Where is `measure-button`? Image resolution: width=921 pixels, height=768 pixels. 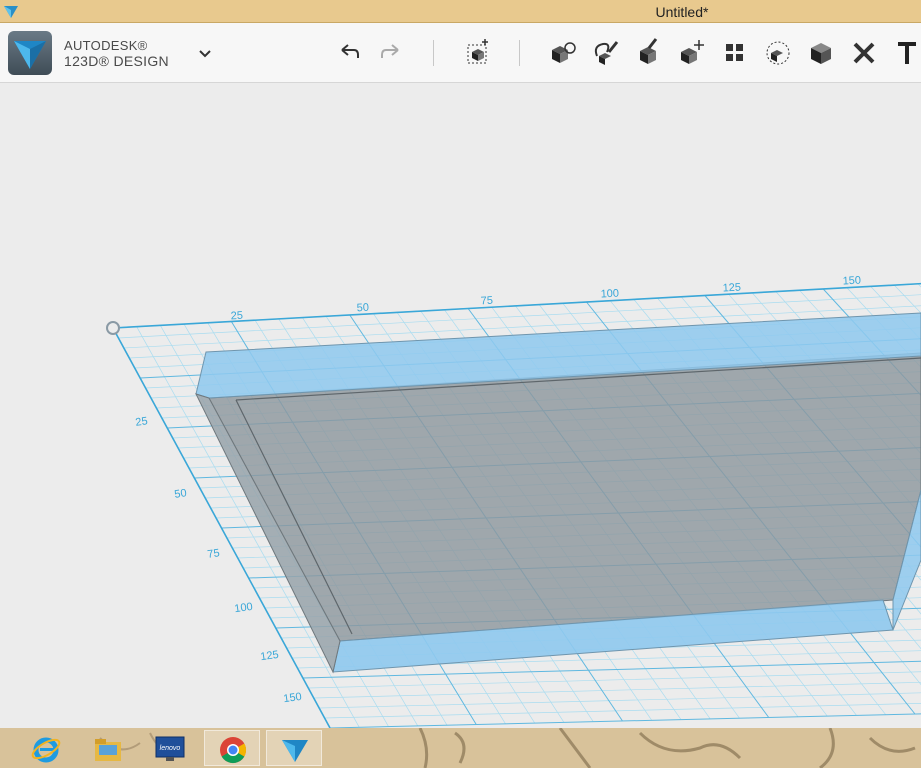 measure-button is located at coordinates (864, 53).